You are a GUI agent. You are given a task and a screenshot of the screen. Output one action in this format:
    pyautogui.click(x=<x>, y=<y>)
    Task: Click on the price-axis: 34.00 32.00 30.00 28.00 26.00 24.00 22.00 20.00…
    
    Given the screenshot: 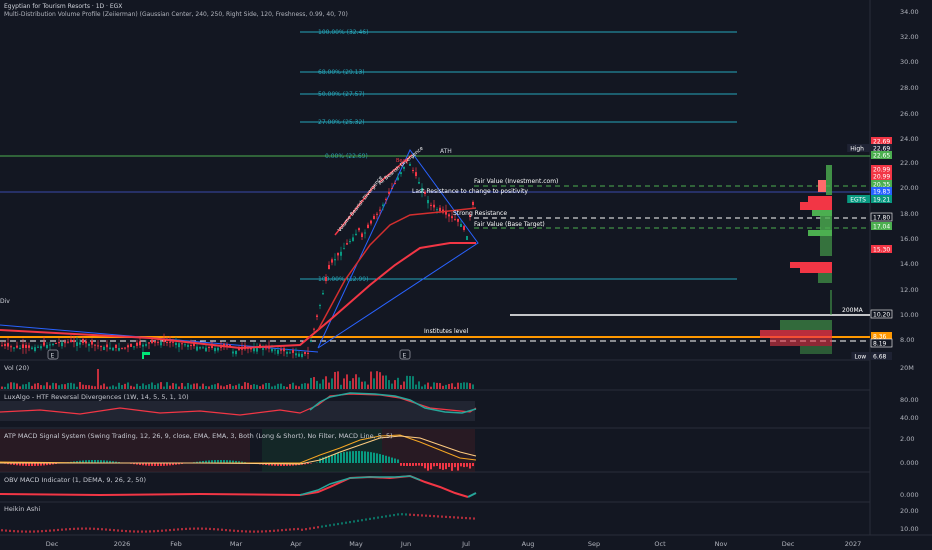 What is the action you would take?
    pyautogui.click(x=909, y=270)
    